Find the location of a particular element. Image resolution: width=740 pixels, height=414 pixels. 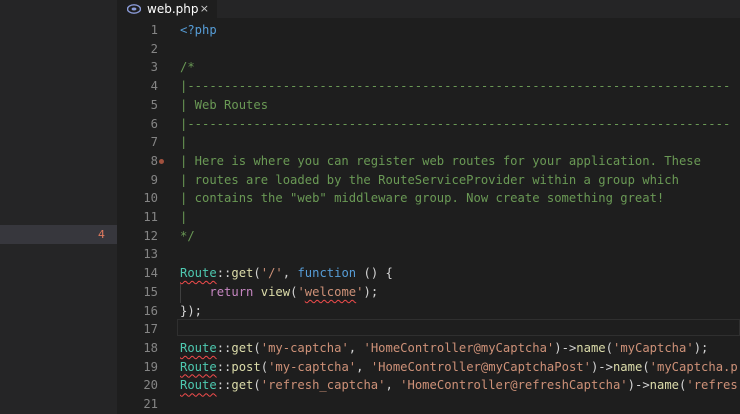

line-number: 11 is located at coordinates (150, 217).